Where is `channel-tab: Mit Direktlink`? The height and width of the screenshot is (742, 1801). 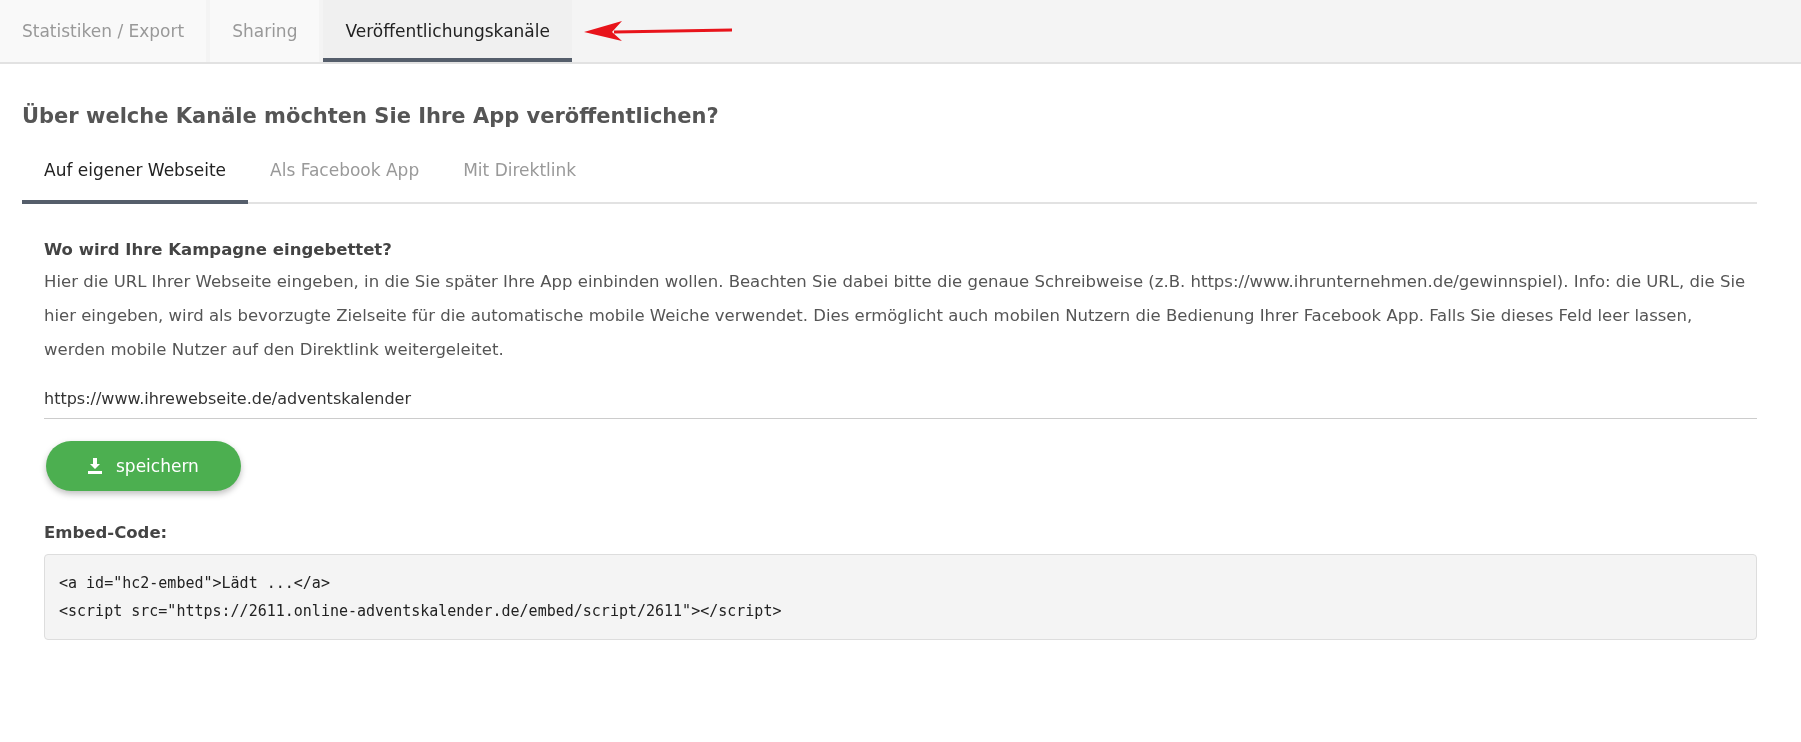 channel-tab: Mit Direktlink is located at coordinates (520, 174).